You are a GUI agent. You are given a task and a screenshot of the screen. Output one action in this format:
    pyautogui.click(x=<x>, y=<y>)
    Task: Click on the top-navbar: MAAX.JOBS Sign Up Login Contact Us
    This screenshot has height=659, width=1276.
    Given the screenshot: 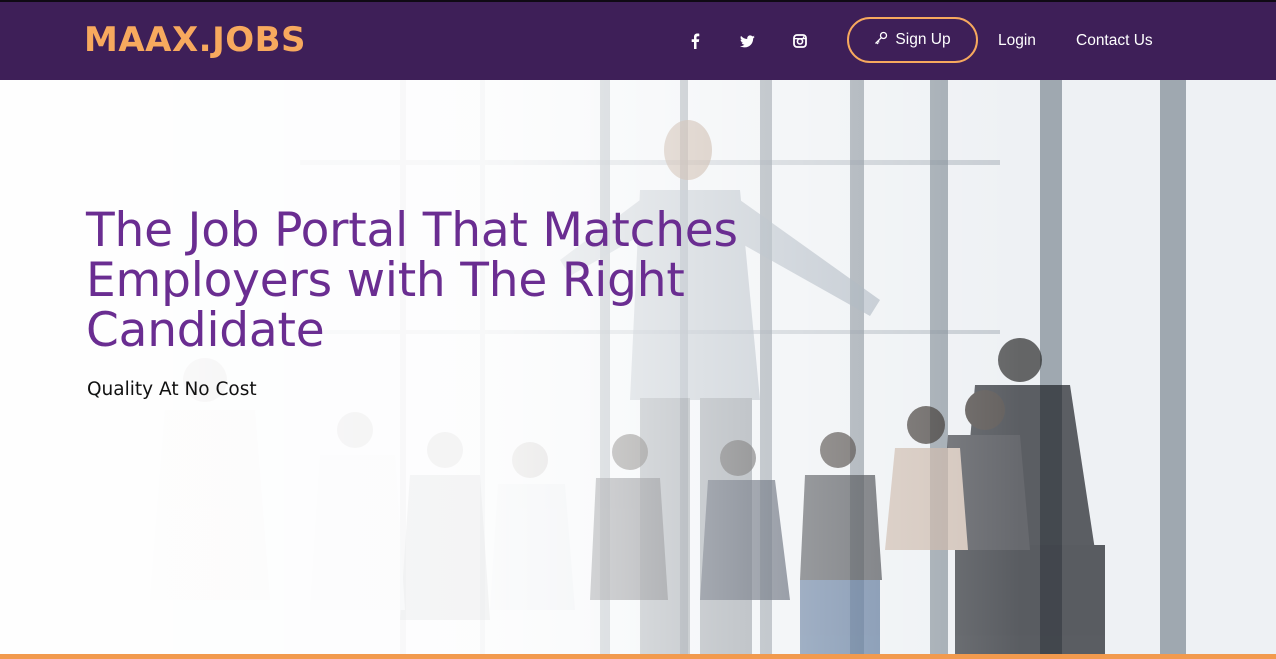 What is the action you would take?
    pyautogui.click(x=638, y=41)
    